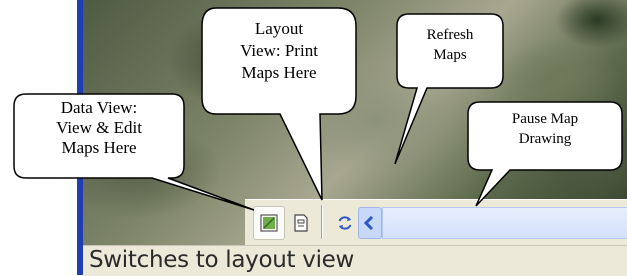 The height and width of the screenshot is (276, 627). I want to click on data-view-button, so click(269, 223).